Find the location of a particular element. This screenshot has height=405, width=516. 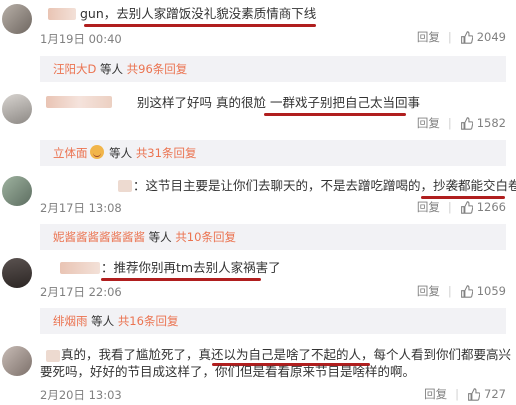

comment-text-line2: 要死吗，好好的节目成这样了，你们但是看看原来节目是啥样的啊。 is located at coordinates (228, 371).